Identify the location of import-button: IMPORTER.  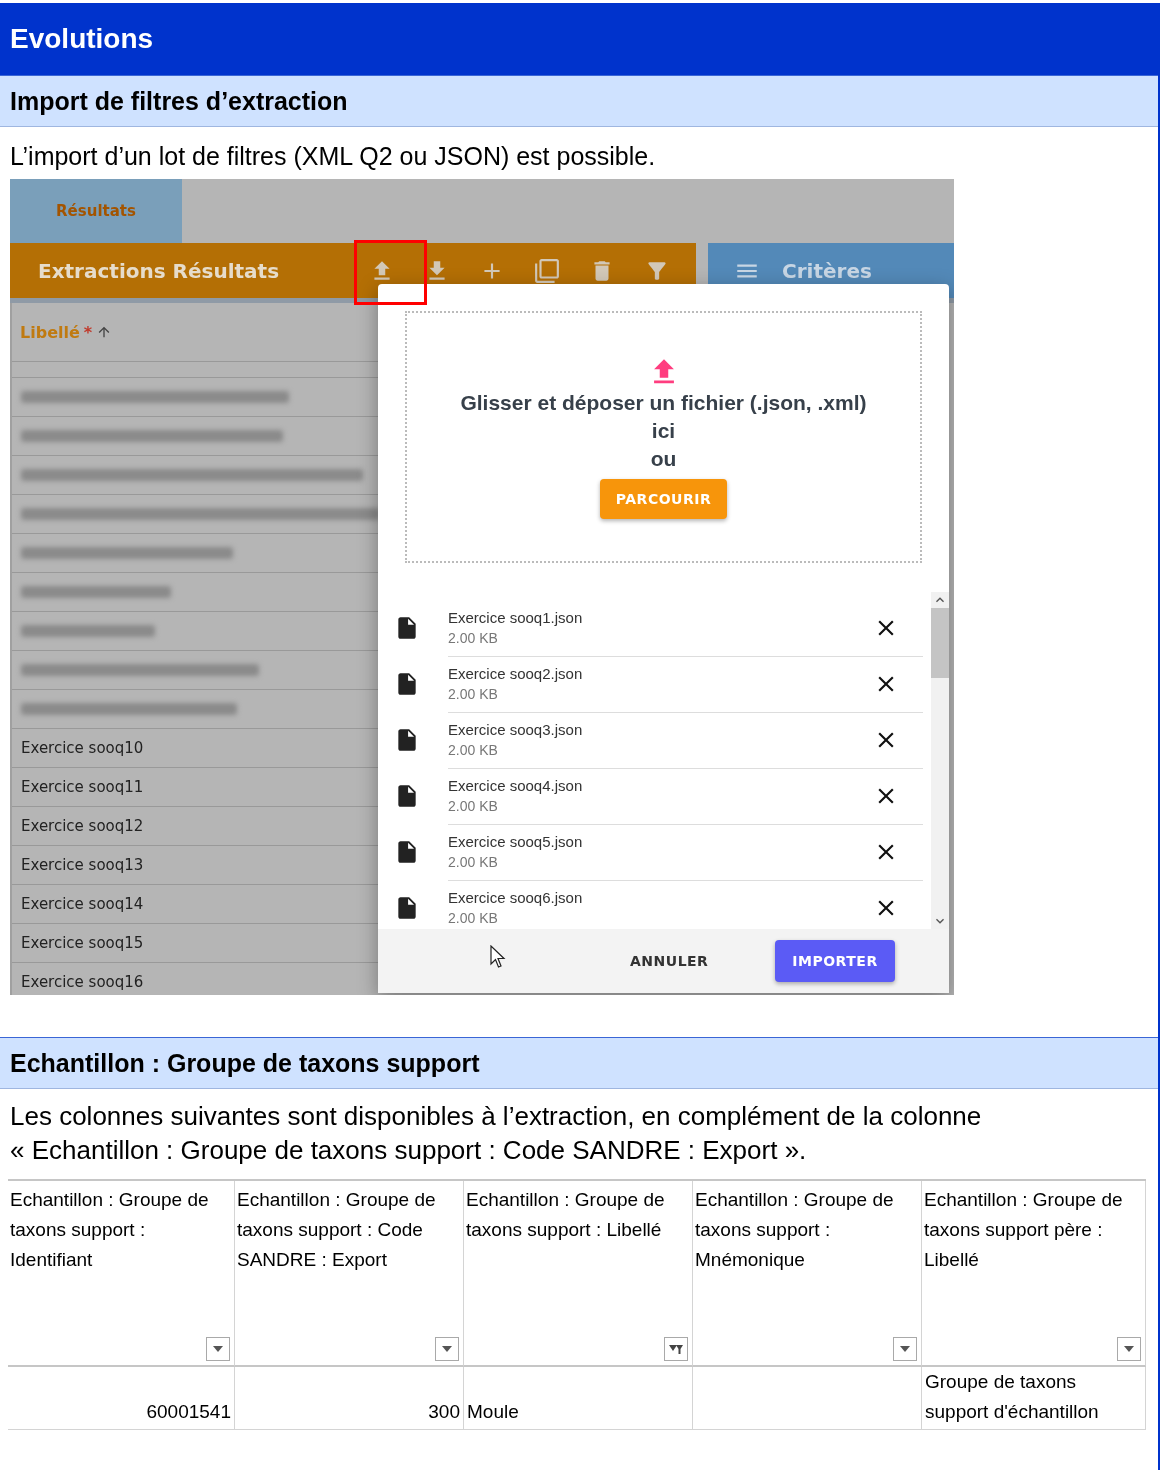
(835, 961).